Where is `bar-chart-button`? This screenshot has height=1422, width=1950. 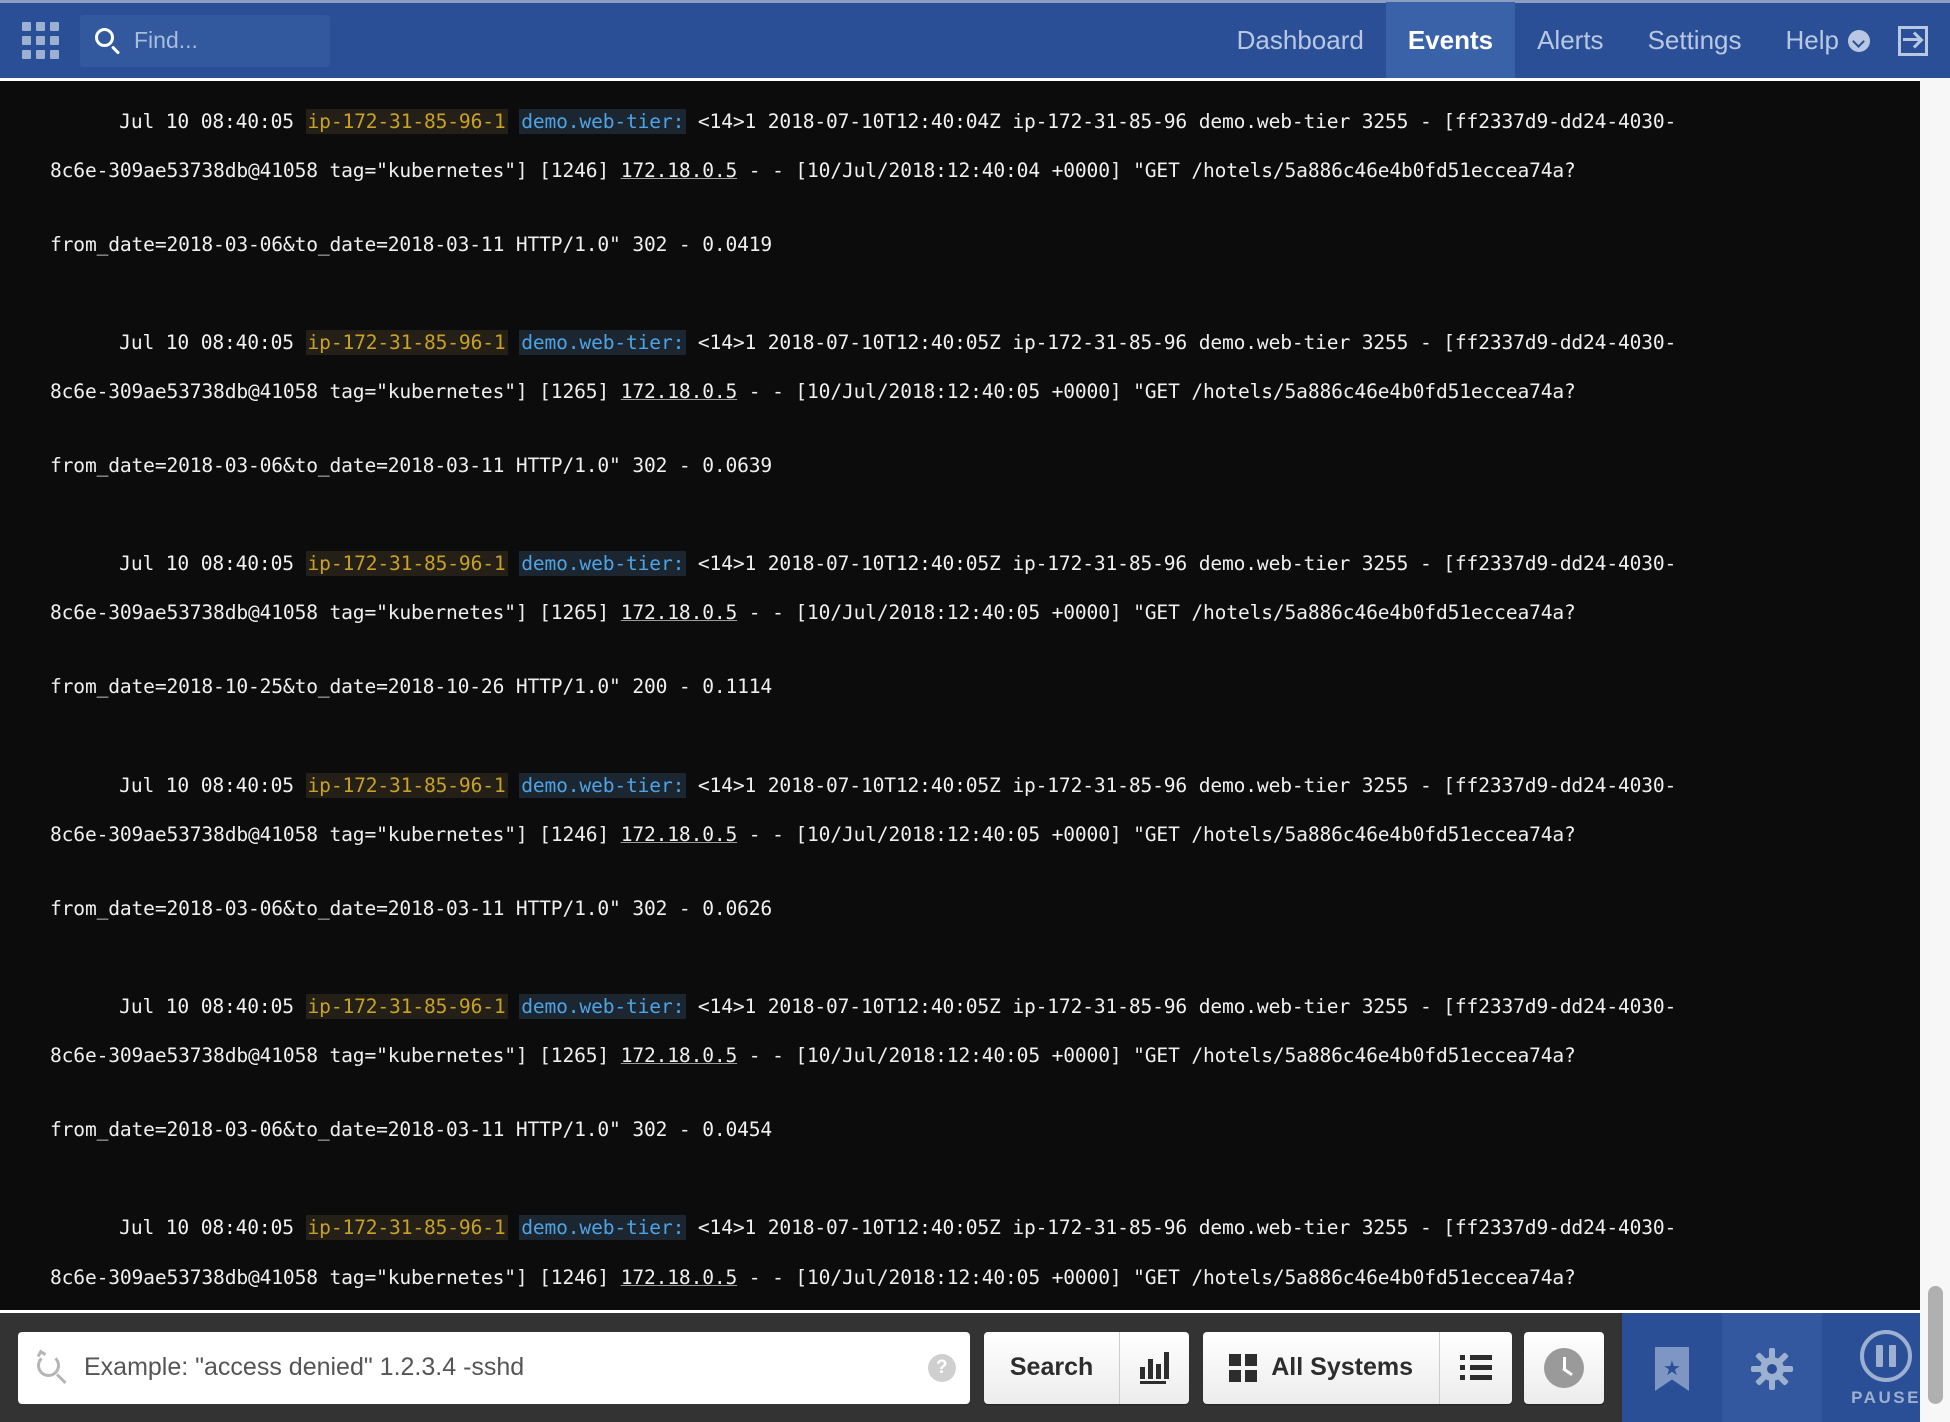 bar-chart-button is located at coordinates (1155, 1367).